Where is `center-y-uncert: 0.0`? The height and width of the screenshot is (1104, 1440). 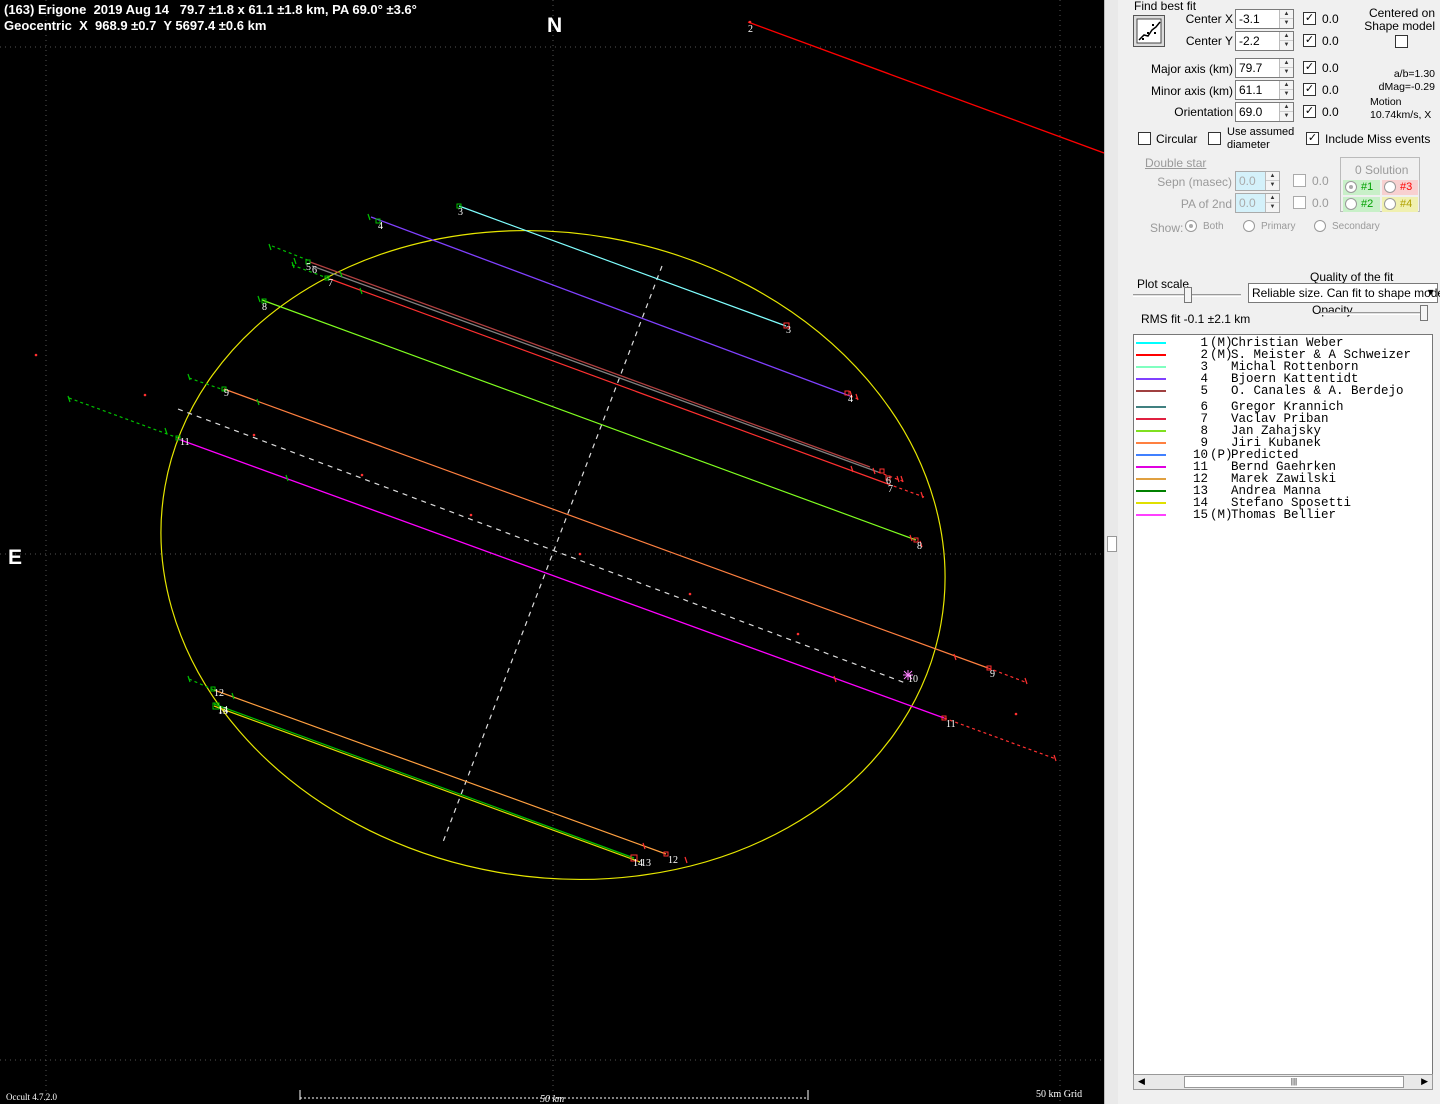 center-y-uncert: 0.0 is located at coordinates (1330, 41).